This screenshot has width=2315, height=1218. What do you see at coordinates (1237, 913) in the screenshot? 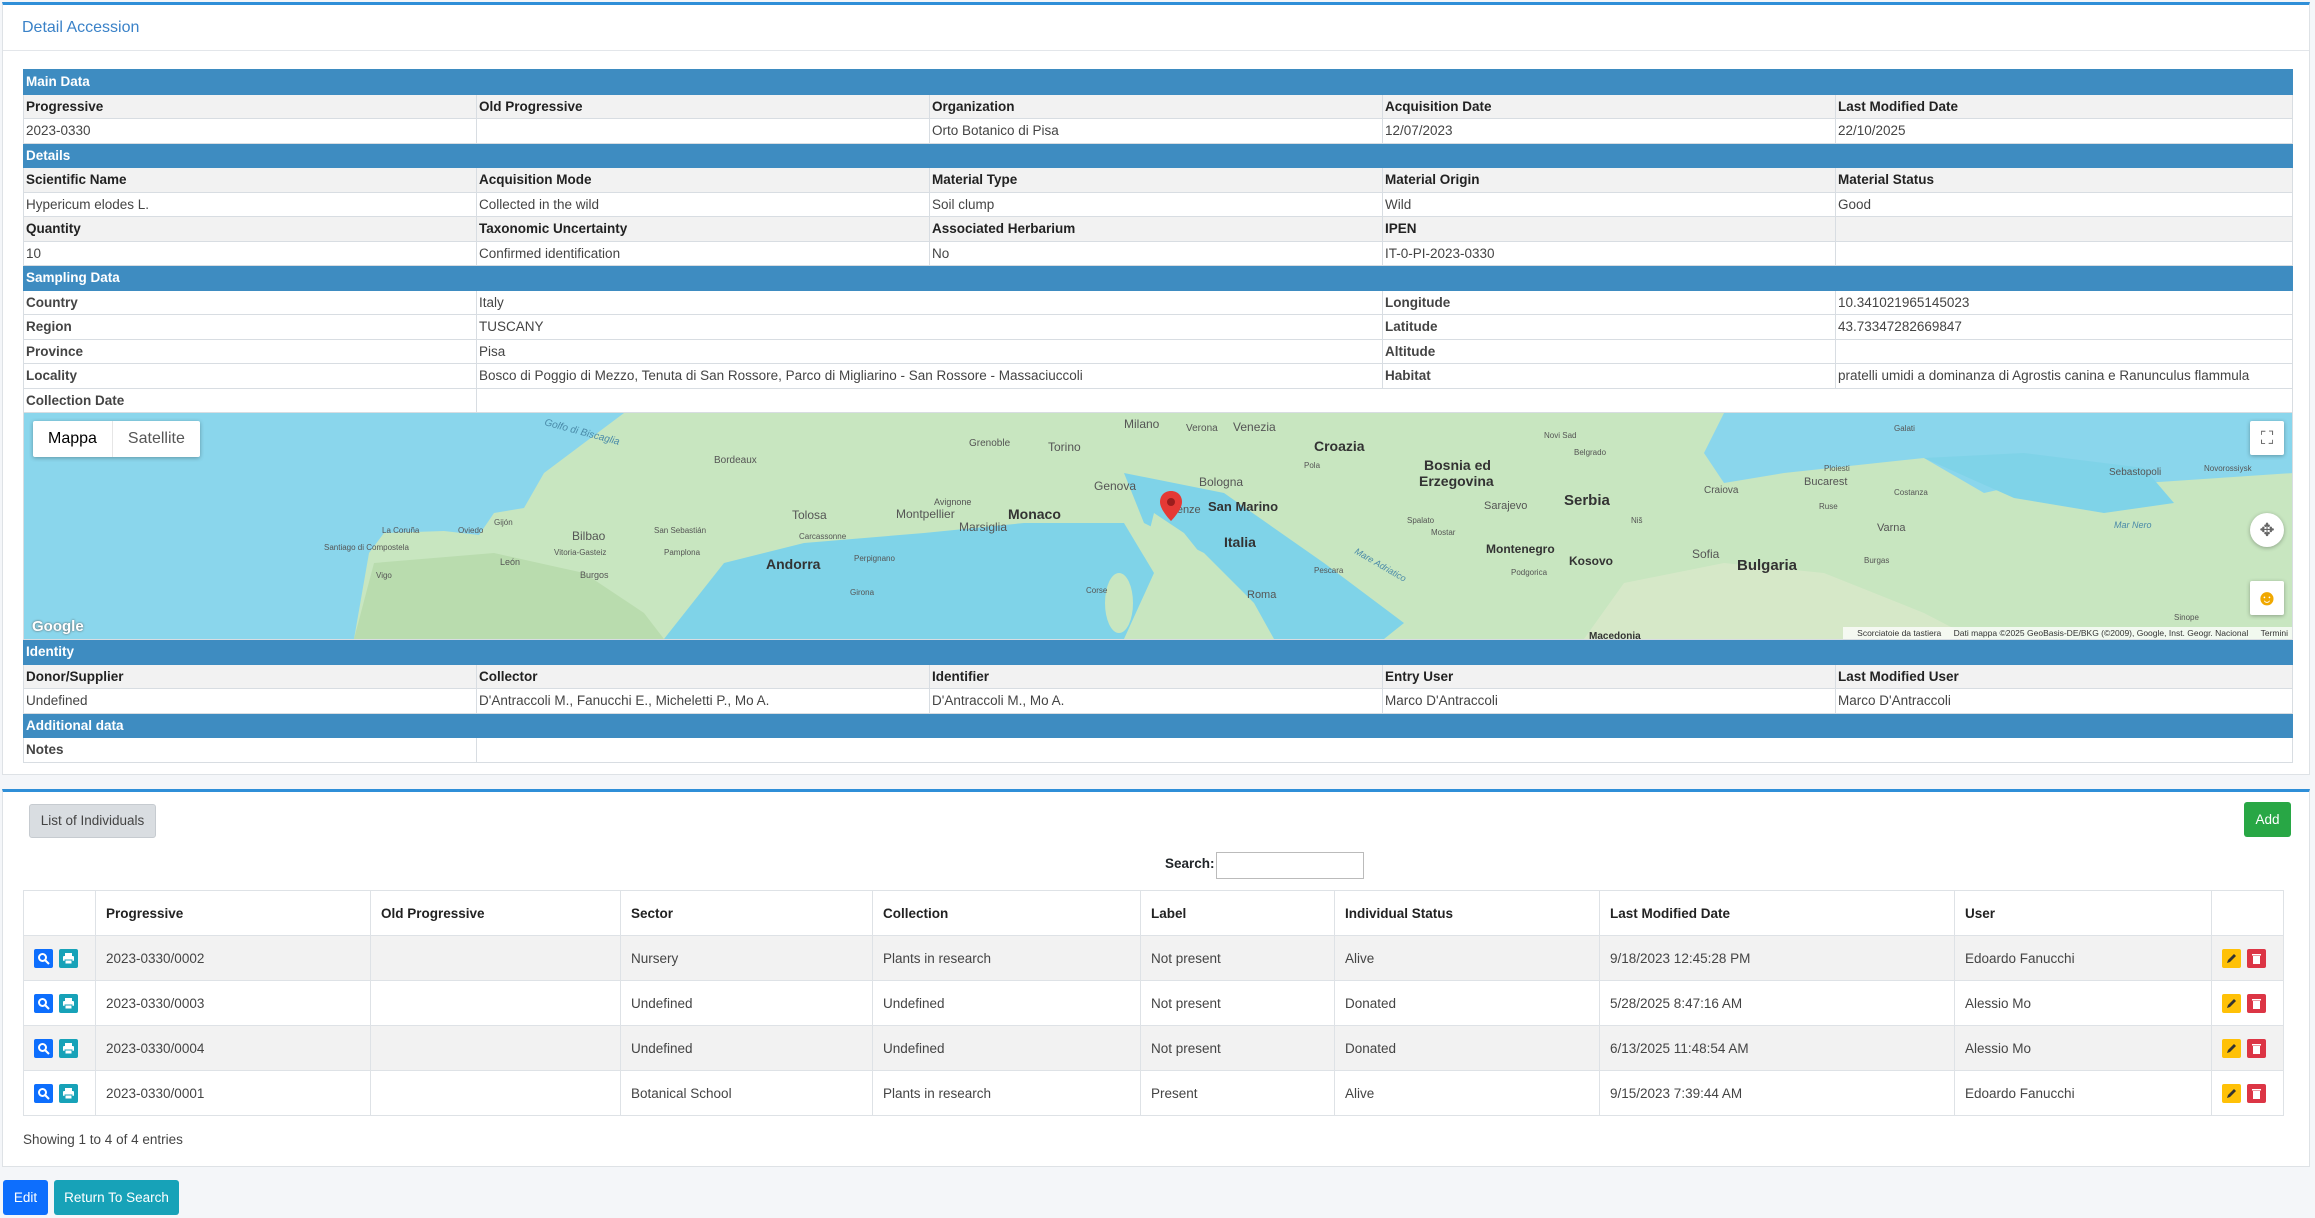
I see `column-header-label: Label` at bounding box center [1237, 913].